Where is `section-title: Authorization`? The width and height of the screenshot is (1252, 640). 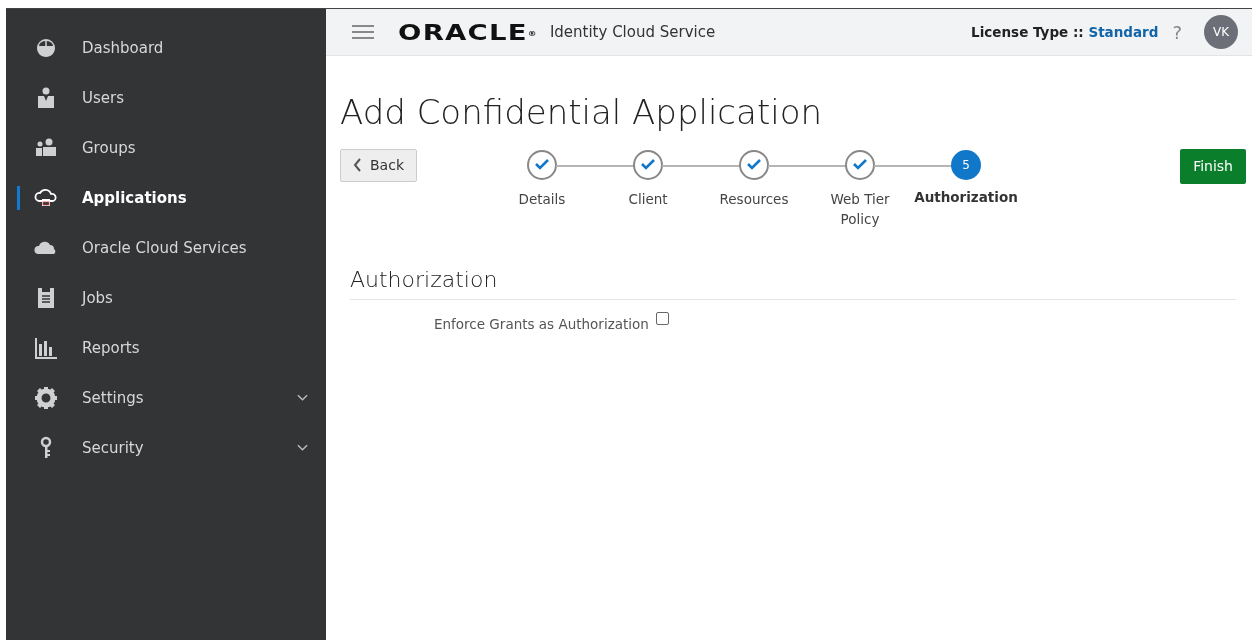 section-title: Authorization is located at coordinates (793, 283).